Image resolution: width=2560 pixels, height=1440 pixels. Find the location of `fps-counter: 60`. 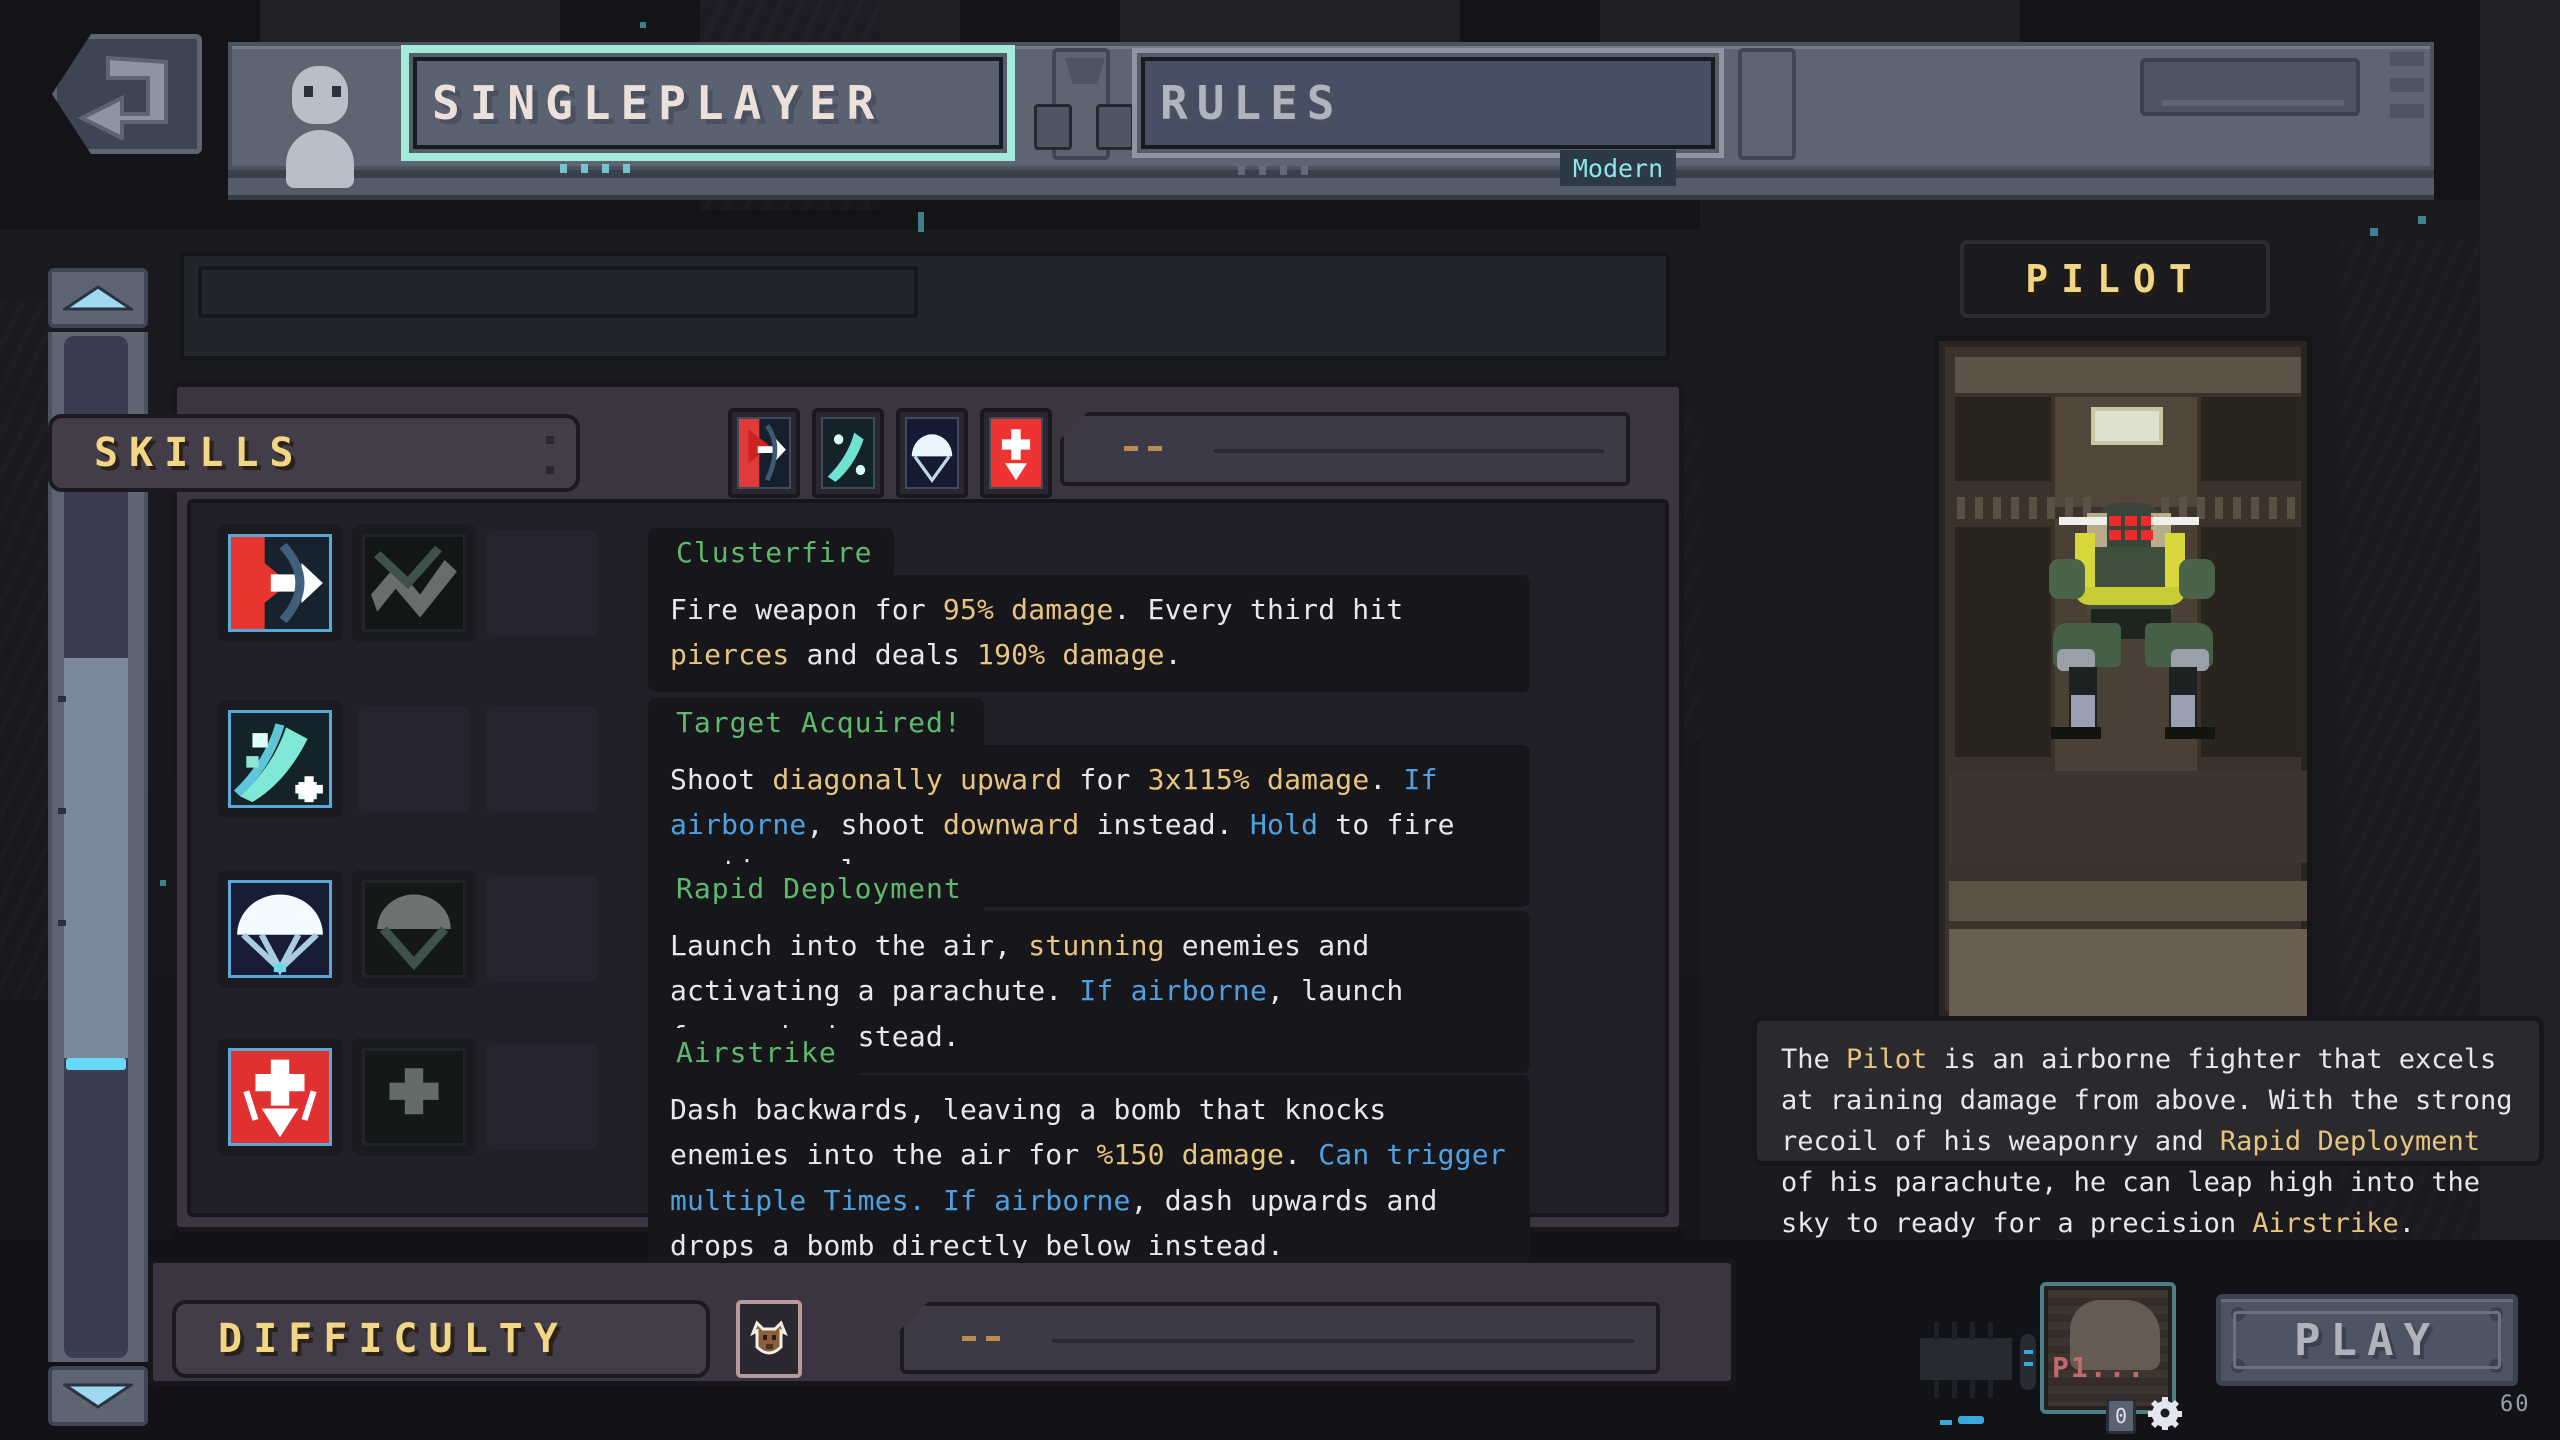

fps-counter: 60 is located at coordinates (2515, 1404).